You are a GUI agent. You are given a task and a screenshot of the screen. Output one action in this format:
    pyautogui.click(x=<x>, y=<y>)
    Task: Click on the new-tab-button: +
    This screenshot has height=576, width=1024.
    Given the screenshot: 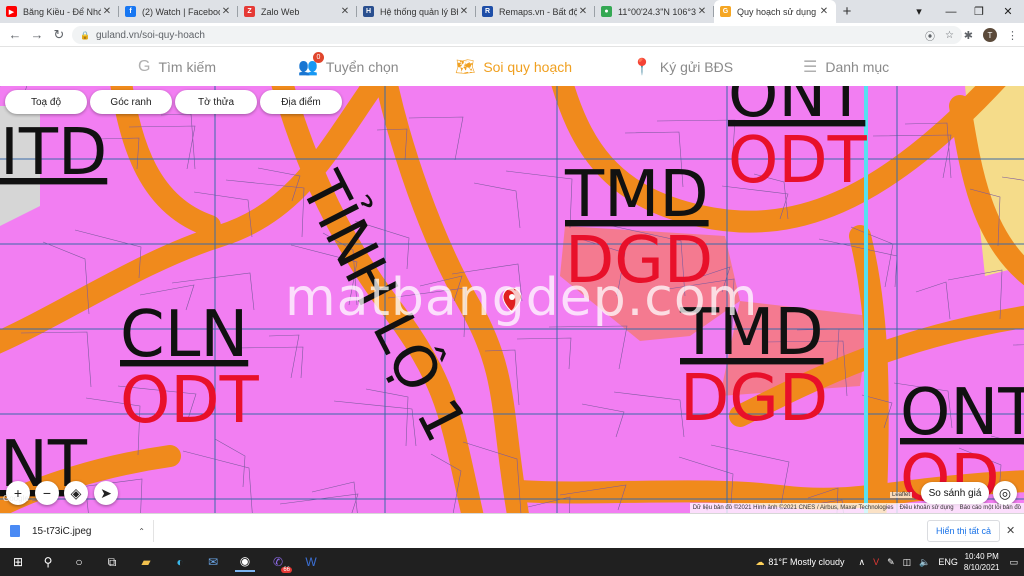 What is the action you would take?
    pyautogui.click(x=847, y=11)
    